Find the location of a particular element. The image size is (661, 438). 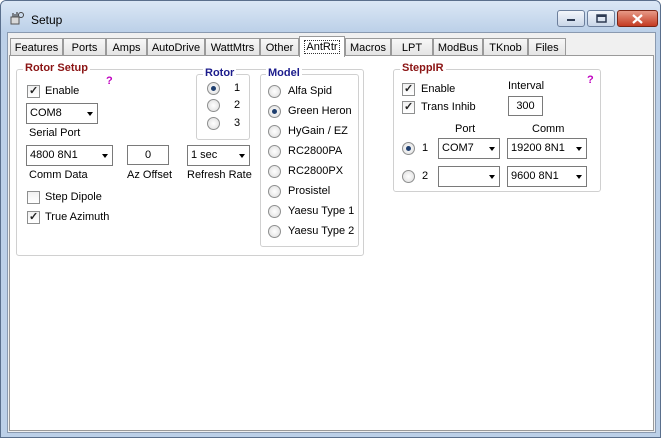

model-radio-rc2800pa is located at coordinates (274, 151).